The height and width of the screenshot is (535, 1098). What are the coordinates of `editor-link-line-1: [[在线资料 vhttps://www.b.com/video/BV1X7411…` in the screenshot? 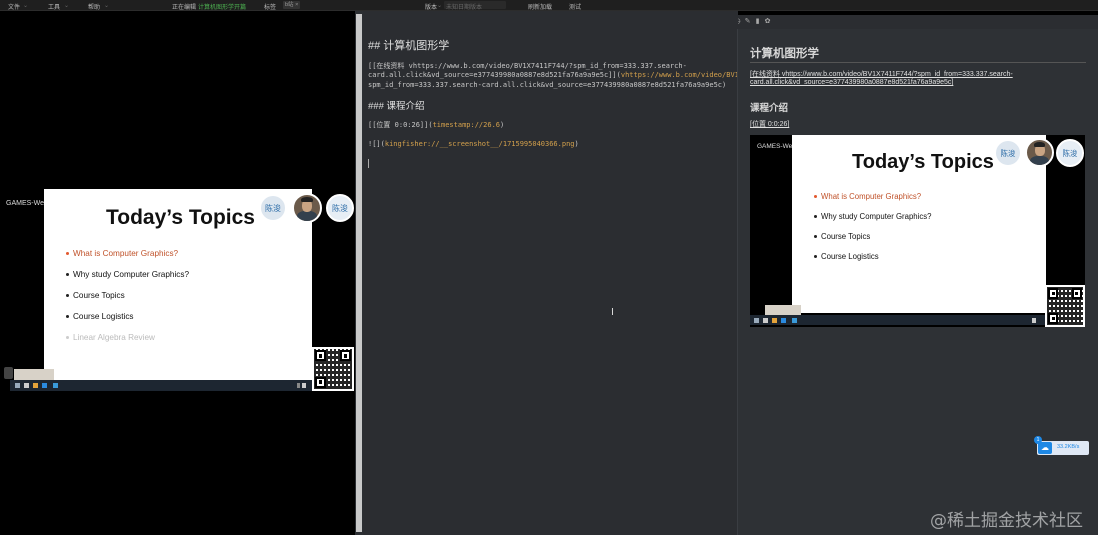 It's located at (527, 66).